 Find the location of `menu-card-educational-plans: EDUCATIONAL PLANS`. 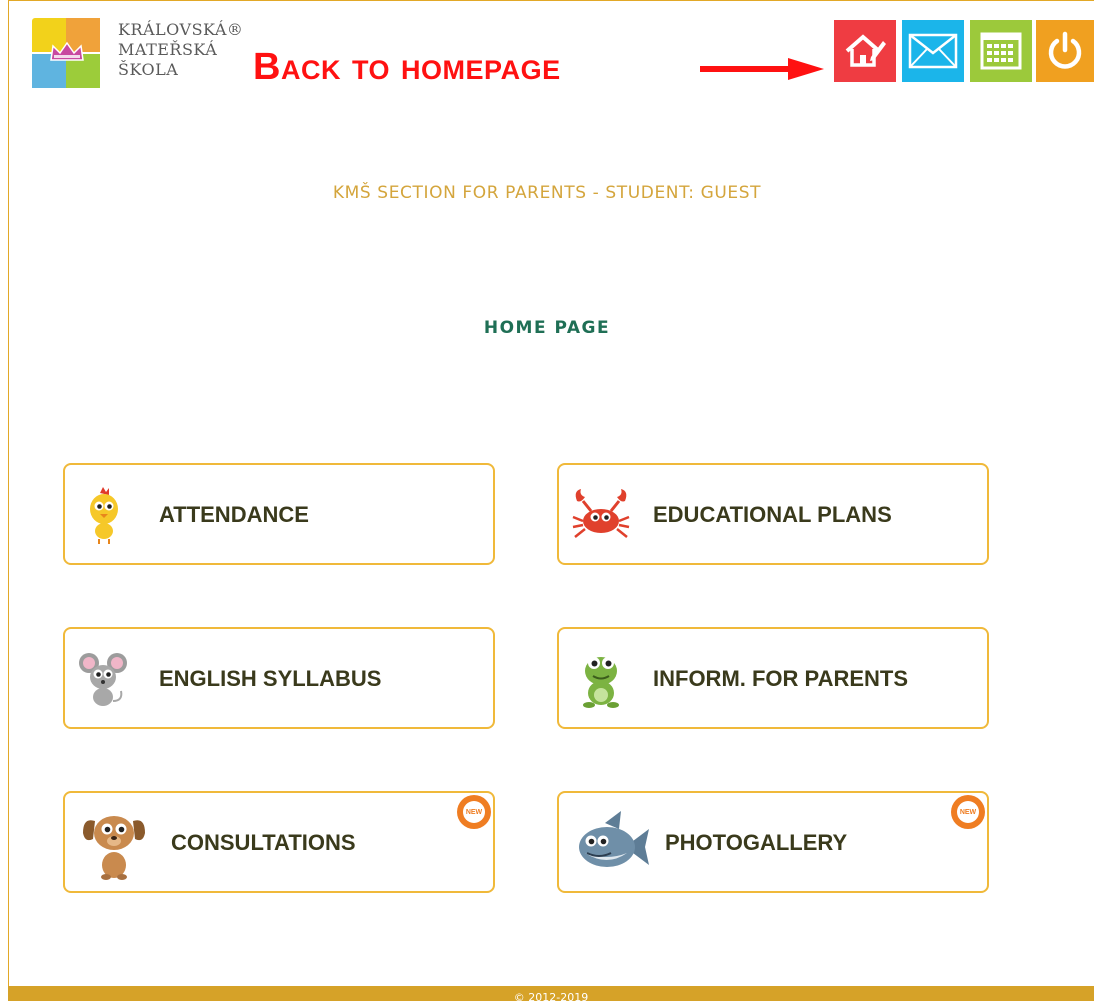

menu-card-educational-plans: EDUCATIONAL PLANS is located at coordinates (773, 514).